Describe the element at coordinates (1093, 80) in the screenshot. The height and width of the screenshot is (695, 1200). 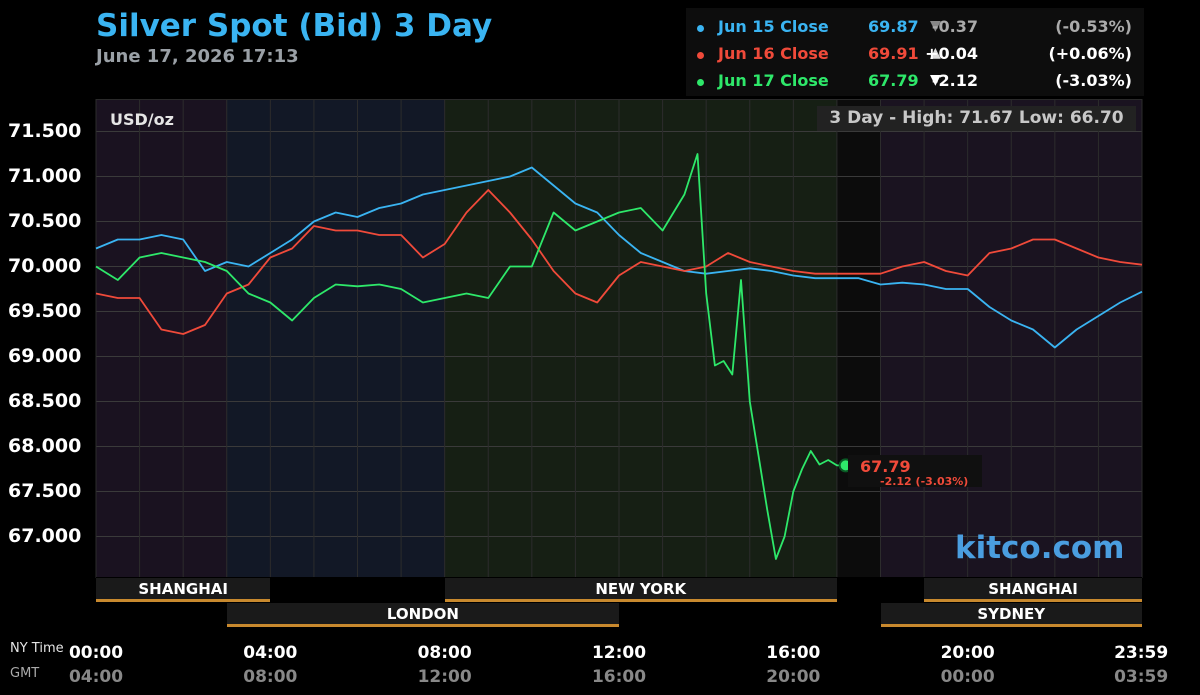
I see `legend-percent: (-3.03%)` at that location.